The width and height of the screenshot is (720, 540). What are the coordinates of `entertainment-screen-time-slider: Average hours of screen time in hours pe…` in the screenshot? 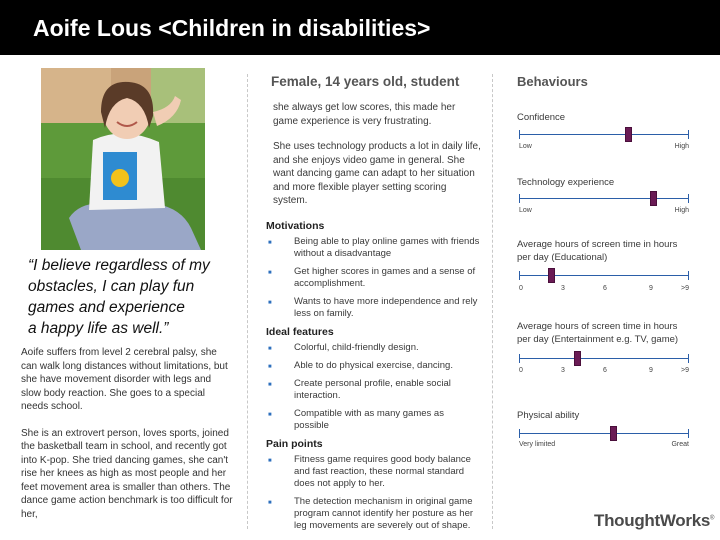 It's located at (604, 347).